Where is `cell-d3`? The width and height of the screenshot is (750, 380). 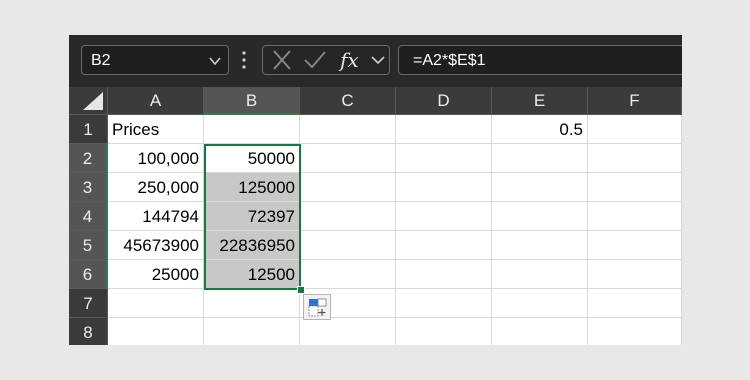
cell-d3 is located at coordinates (444, 187).